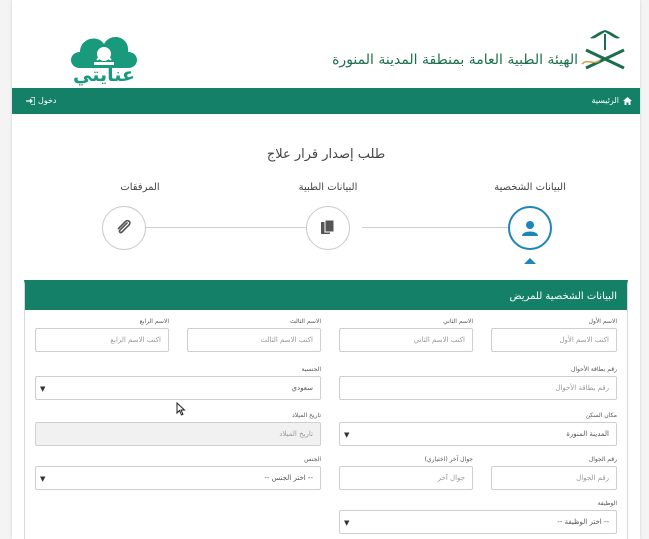 This screenshot has height=539, width=649. I want to click on fourth-name-field: الاسم الرابع اكتب الاسم الرابع, so click(102, 336).